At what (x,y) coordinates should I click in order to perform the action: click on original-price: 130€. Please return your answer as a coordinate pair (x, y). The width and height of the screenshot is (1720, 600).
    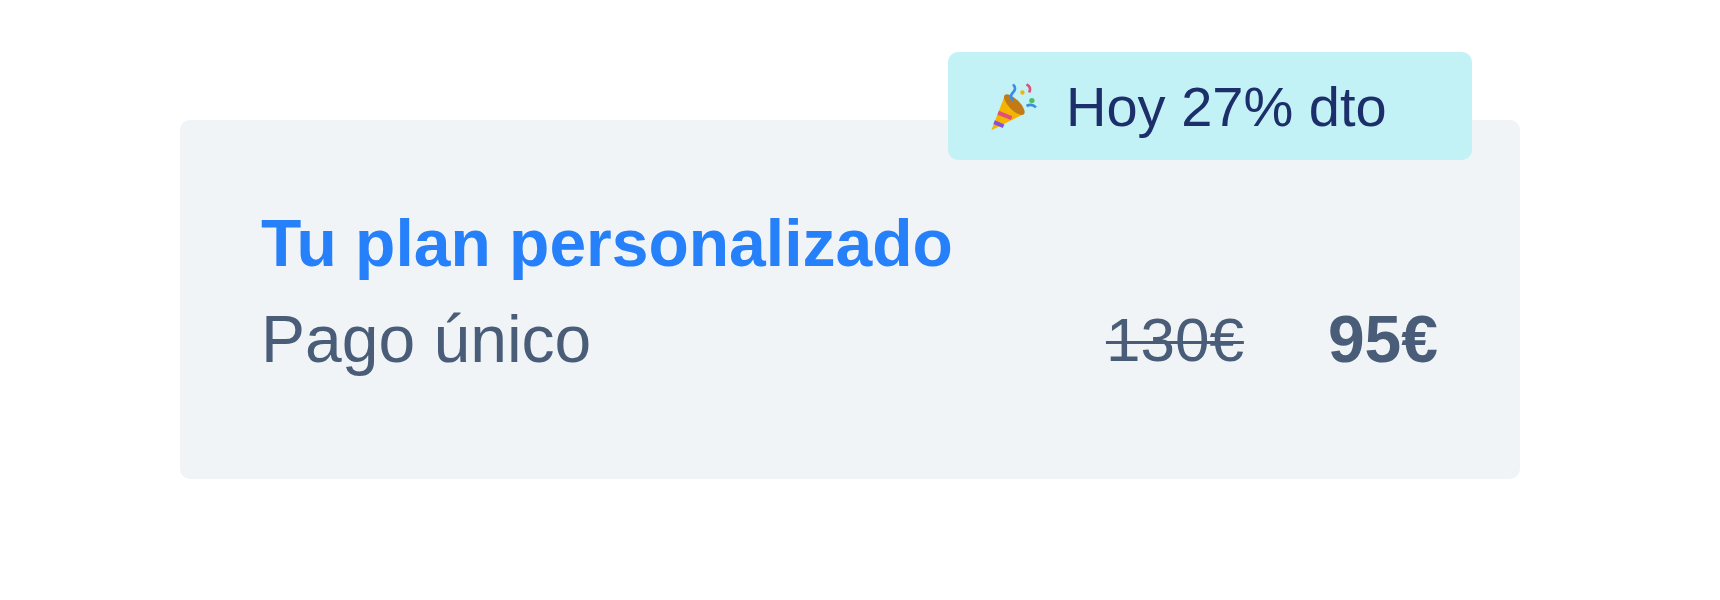
    Looking at the image, I should click on (1174, 339).